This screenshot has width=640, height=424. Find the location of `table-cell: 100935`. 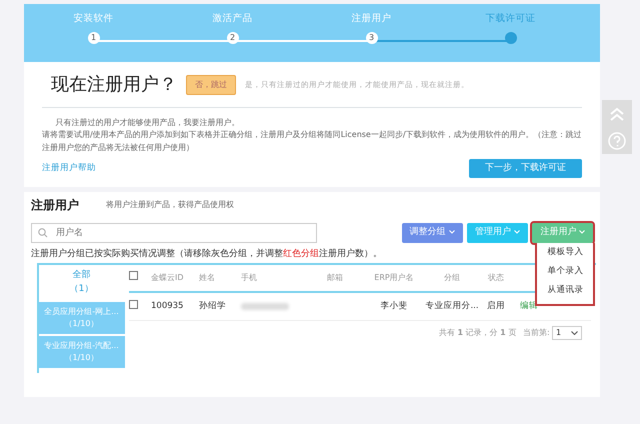

table-cell: 100935 is located at coordinates (167, 306).